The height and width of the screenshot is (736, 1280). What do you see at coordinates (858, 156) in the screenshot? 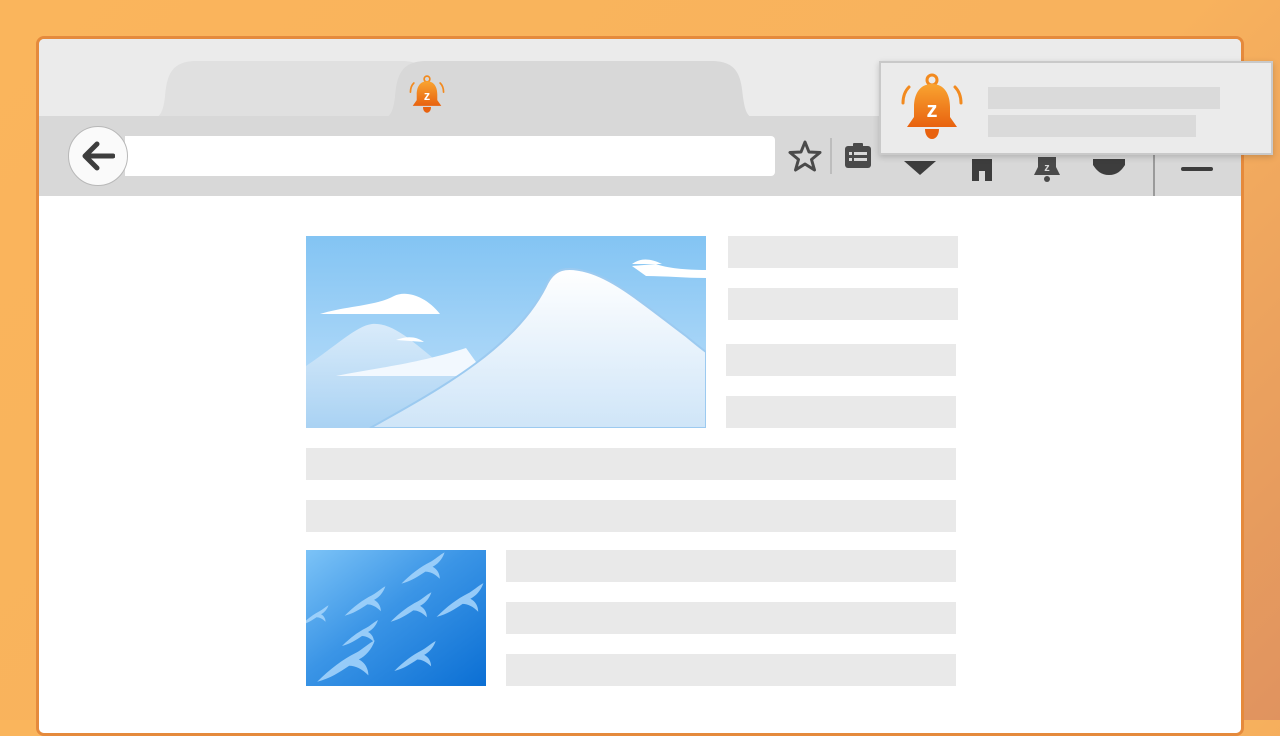
I see `reading-list-icon` at bounding box center [858, 156].